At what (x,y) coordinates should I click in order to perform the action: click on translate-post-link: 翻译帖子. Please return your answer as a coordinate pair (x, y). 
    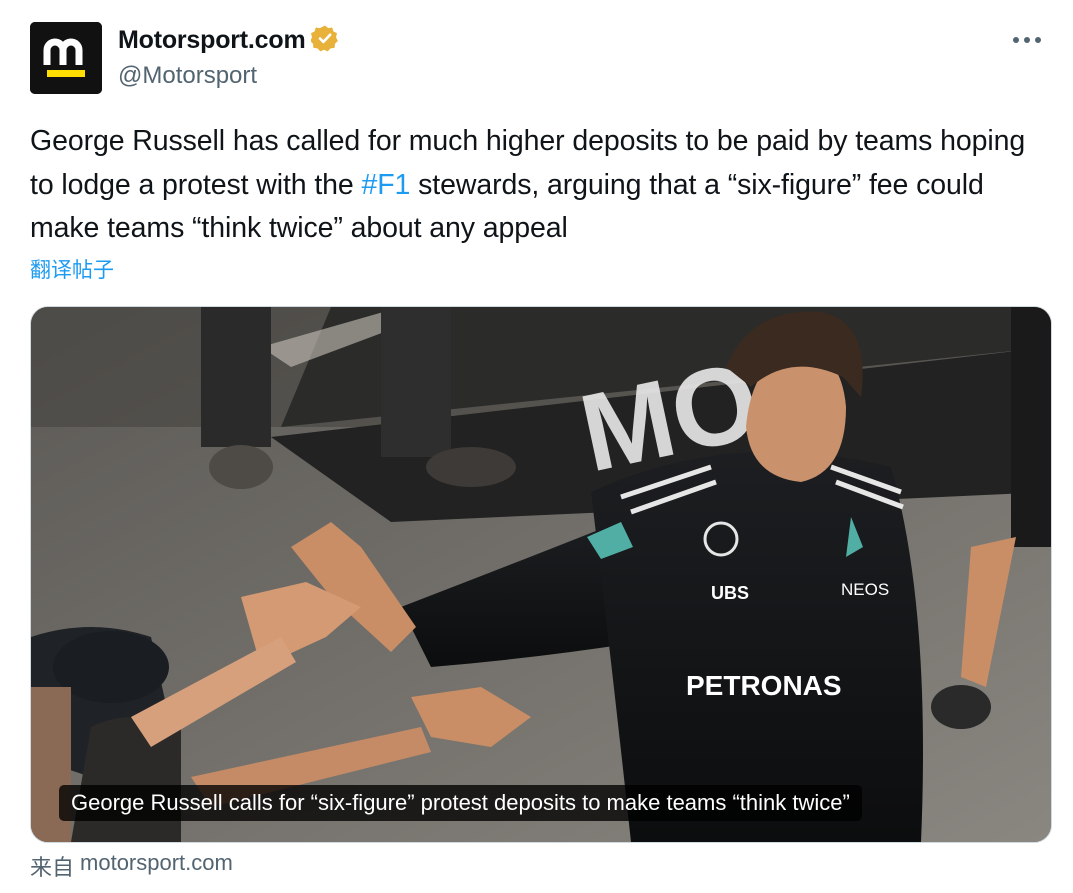
    Looking at the image, I should click on (72, 269).